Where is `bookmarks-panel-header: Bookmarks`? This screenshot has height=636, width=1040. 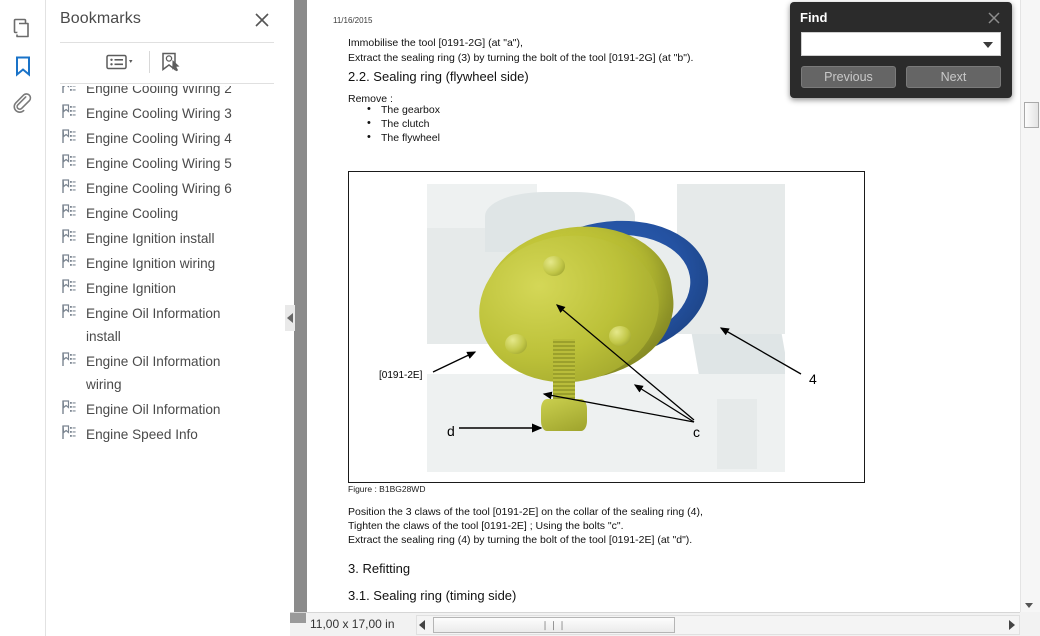 bookmarks-panel-header: Bookmarks is located at coordinates (168, 21).